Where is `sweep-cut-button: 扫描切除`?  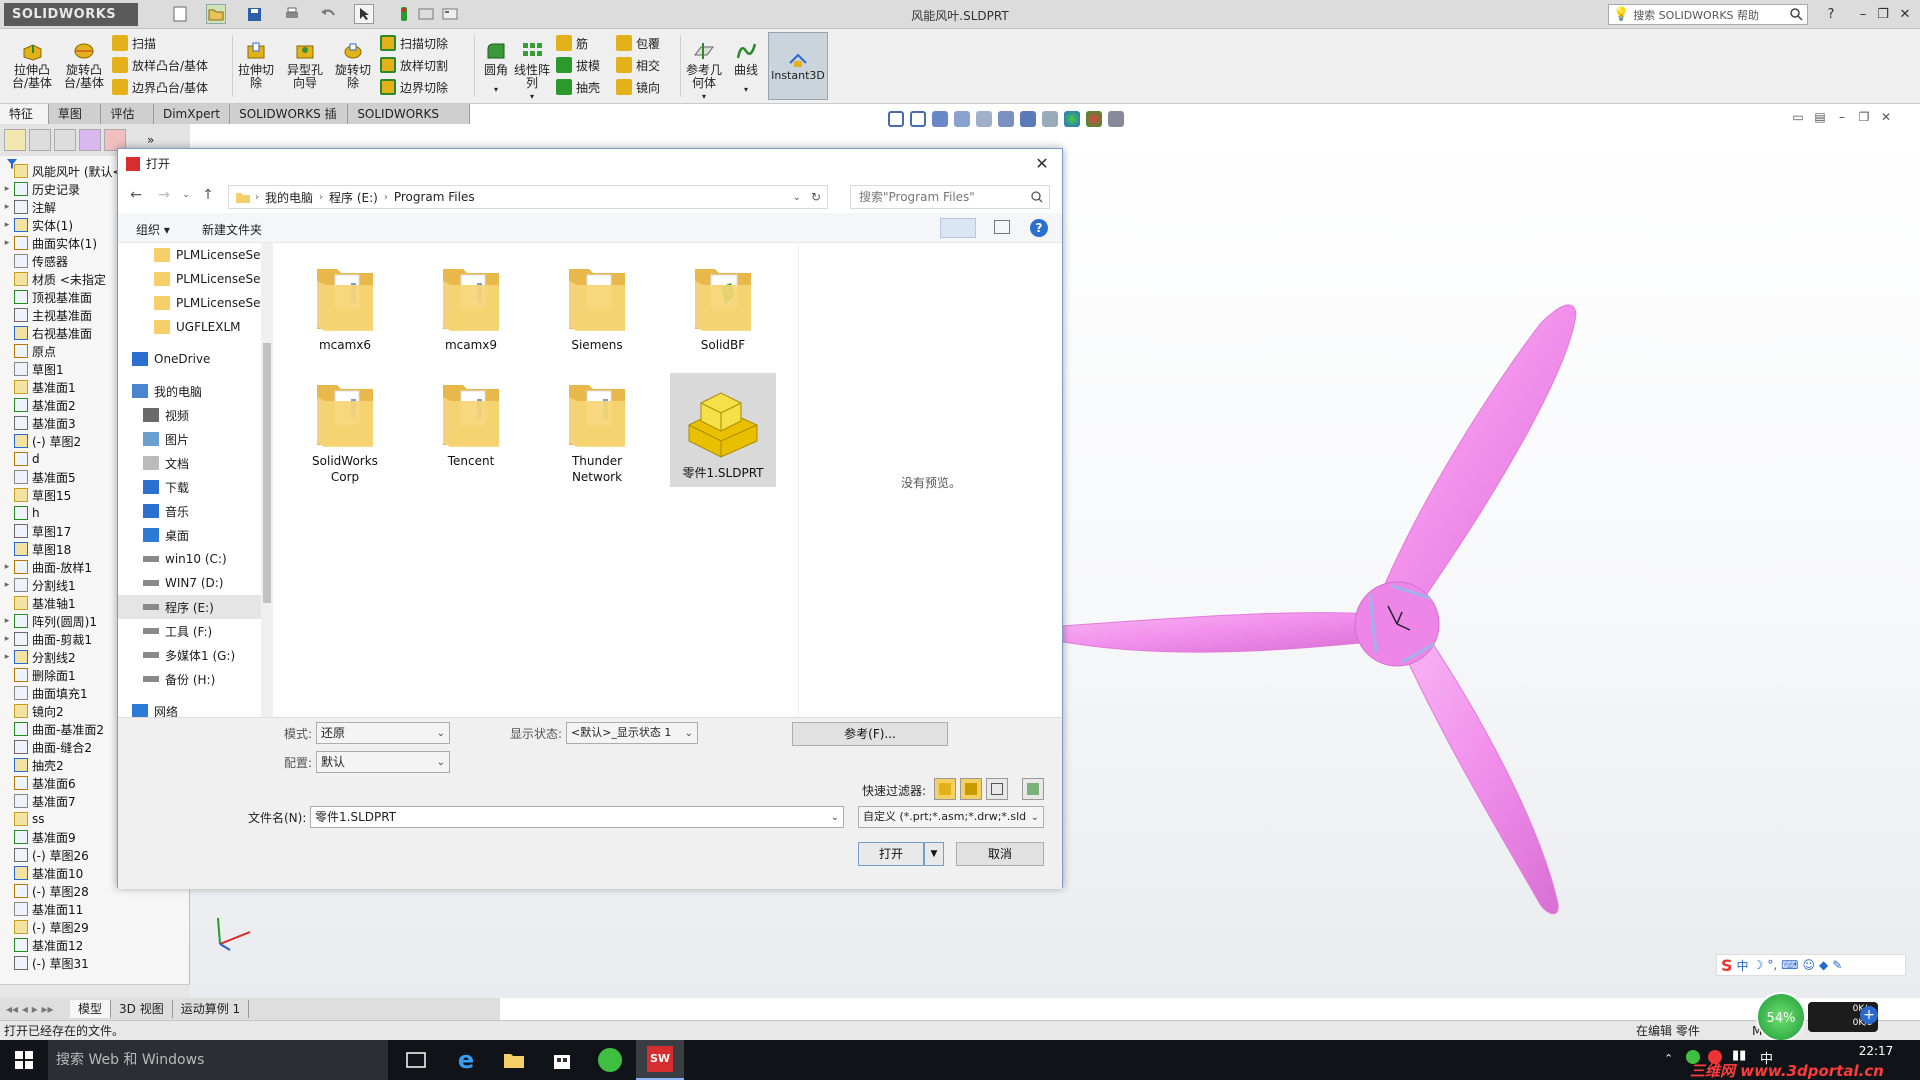
sweep-cut-button: 扫描切除 is located at coordinates (426, 43).